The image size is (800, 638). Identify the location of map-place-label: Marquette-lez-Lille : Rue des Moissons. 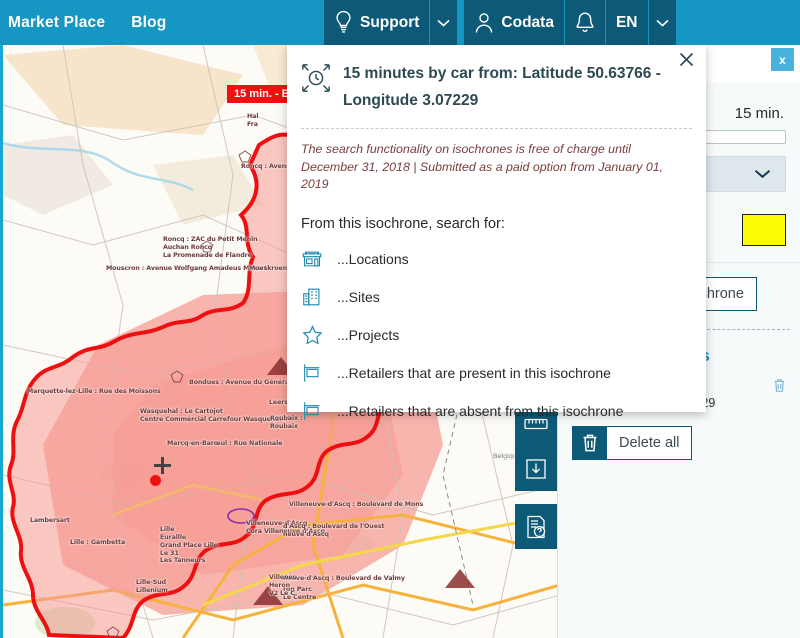
(94, 391).